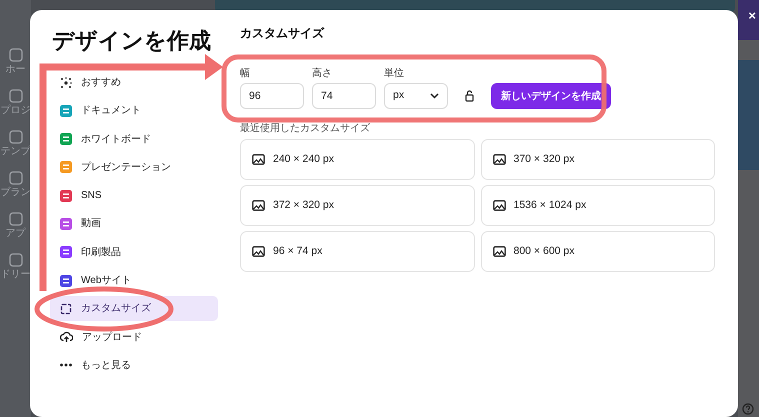 This screenshot has height=417, width=759. What do you see at coordinates (90, 82) in the screenshot?
I see `category-item: おすすめ` at bounding box center [90, 82].